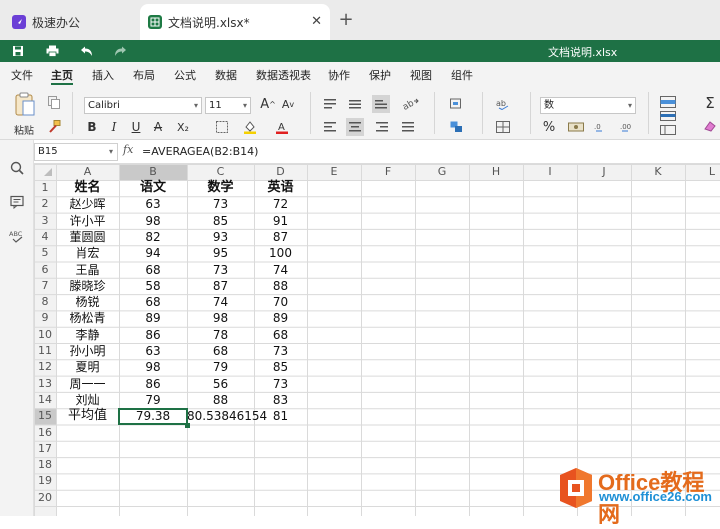 This screenshot has width=720, height=529. Describe the element at coordinates (87, 188) in the screenshot. I see `cell-a1: 姓名` at that location.